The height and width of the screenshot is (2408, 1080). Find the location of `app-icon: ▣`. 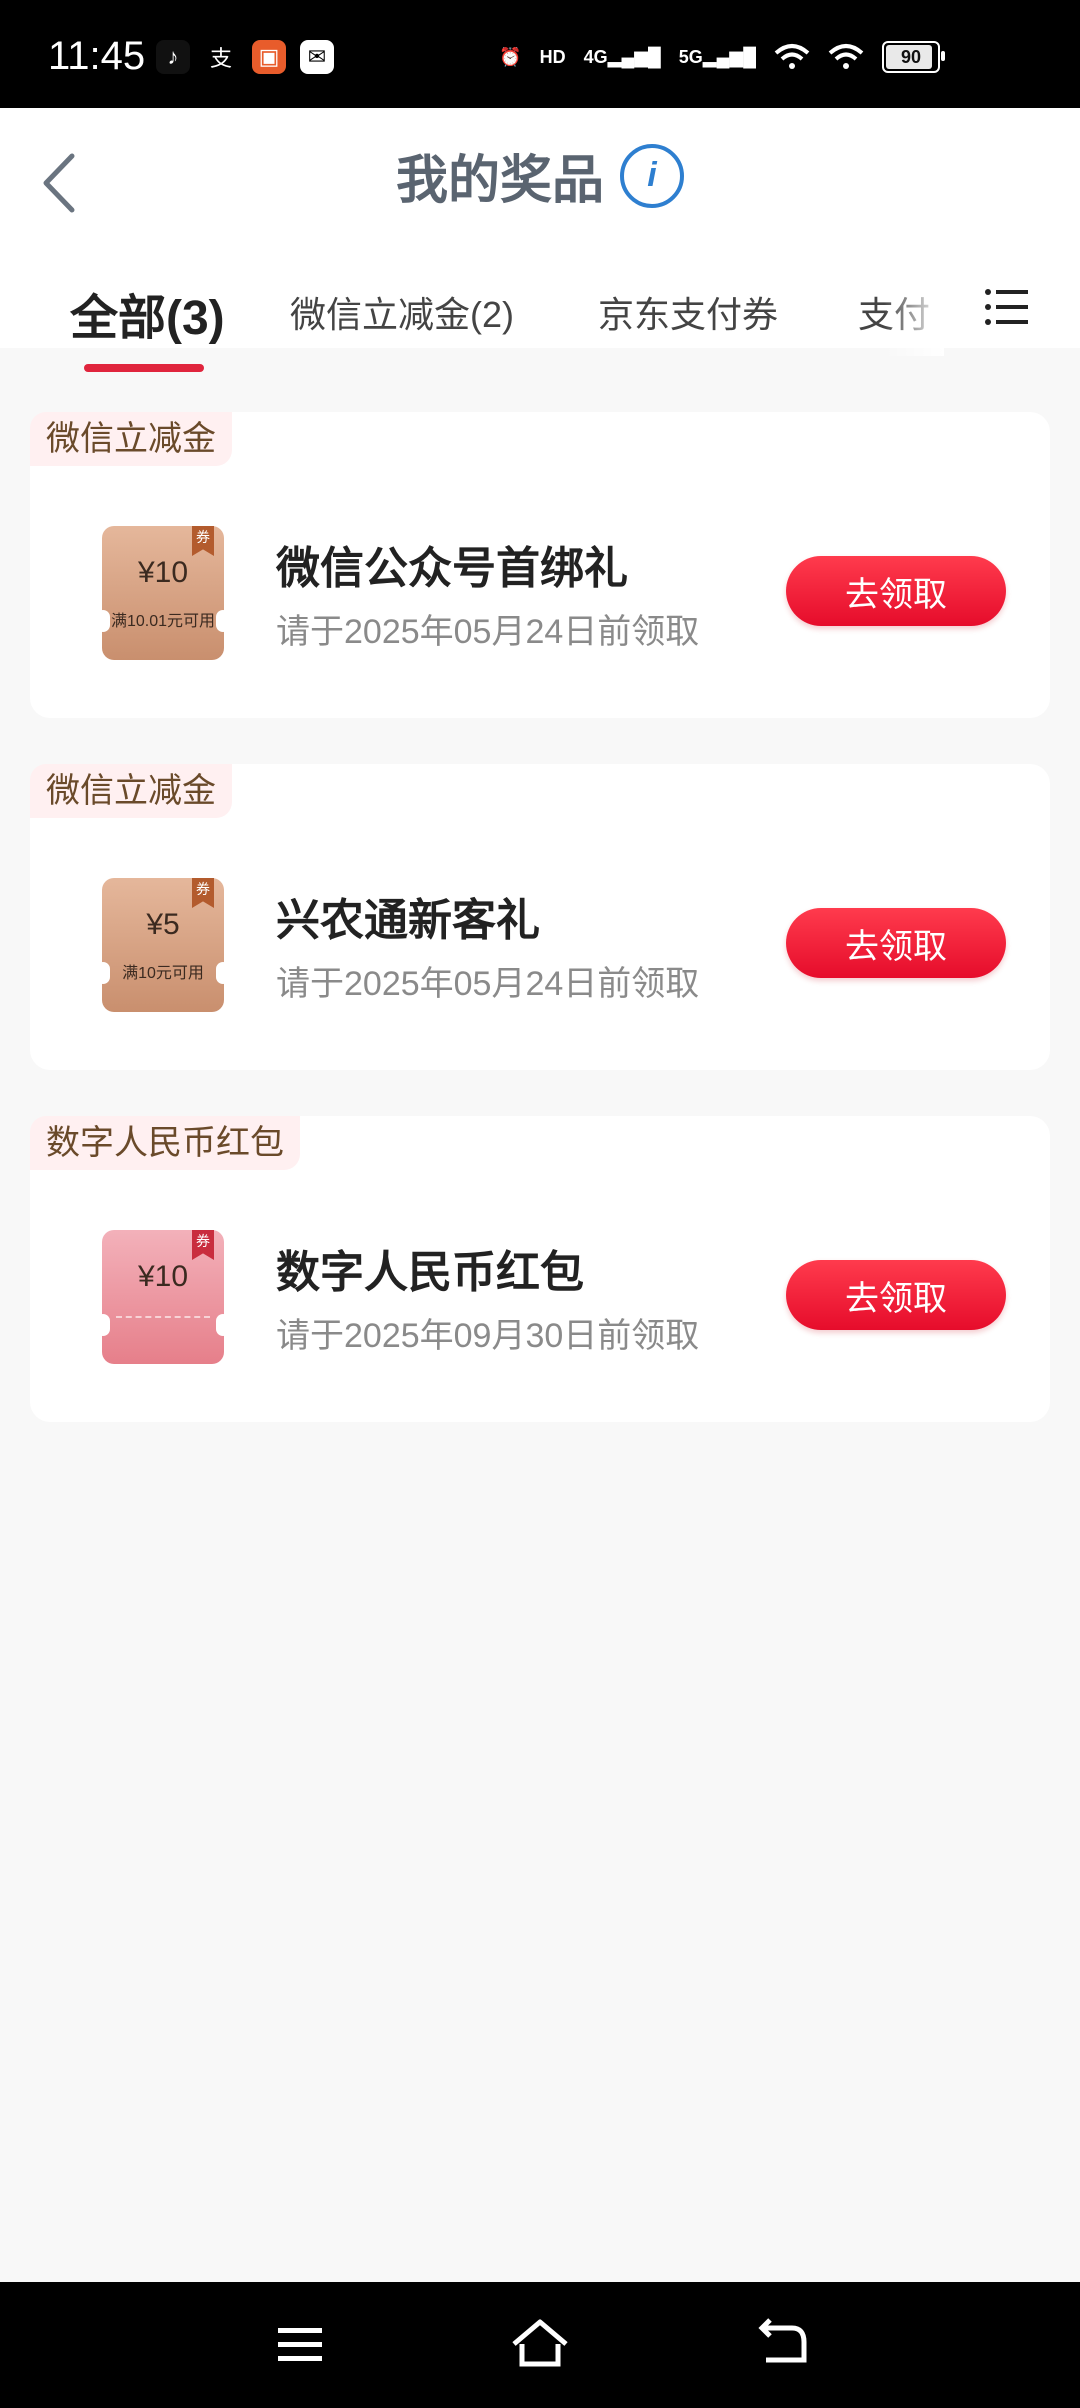

app-icon: ▣ is located at coordinates (269, 57).